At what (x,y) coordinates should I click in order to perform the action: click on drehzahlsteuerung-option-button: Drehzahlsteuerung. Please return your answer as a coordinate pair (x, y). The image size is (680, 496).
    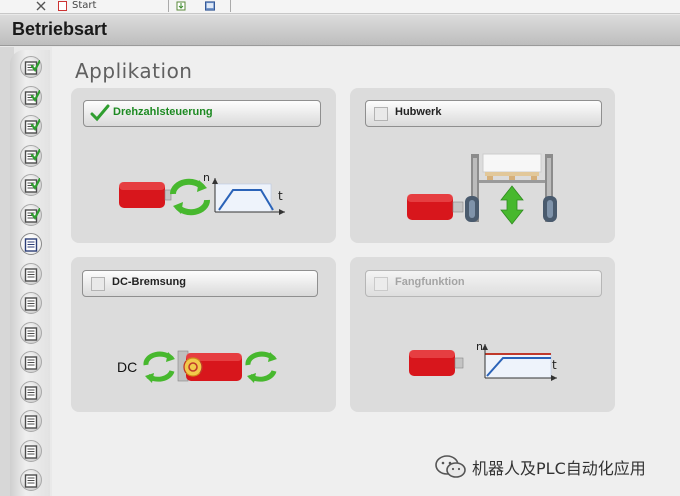
    Looking at the image, I should click on (202, 113).